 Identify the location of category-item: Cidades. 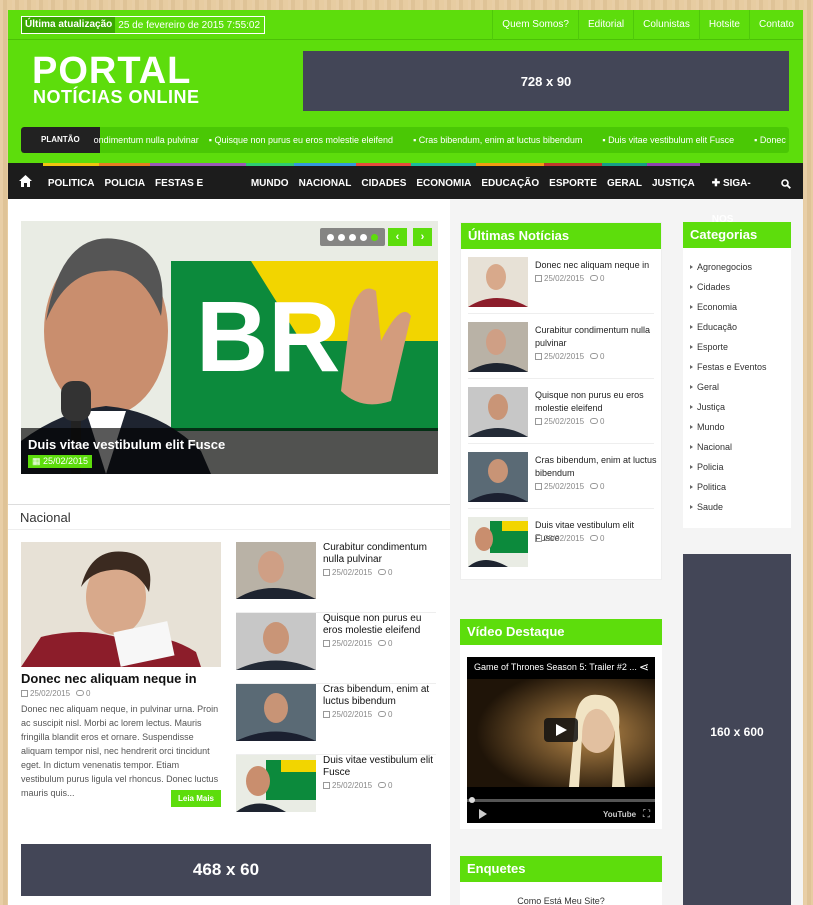
(737, 287).